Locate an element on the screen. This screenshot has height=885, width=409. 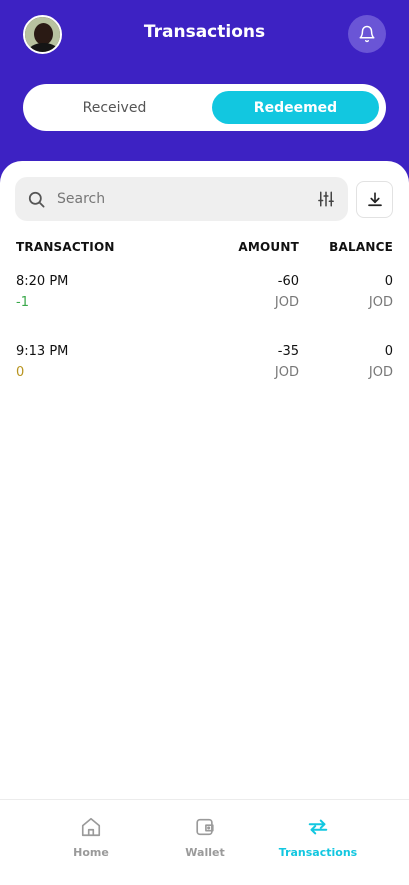
search-bar is located at coordinates (181, 199).